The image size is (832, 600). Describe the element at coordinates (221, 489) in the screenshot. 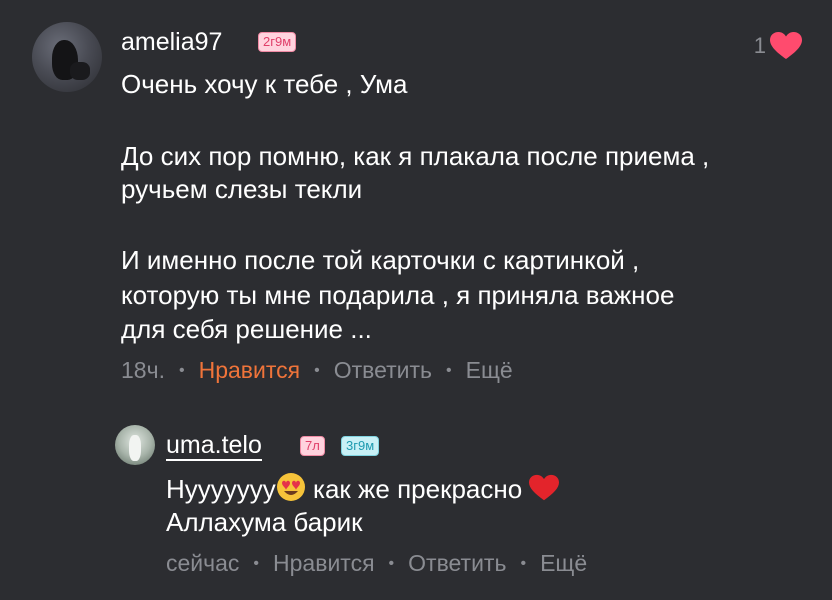

I see `reply-text-start: Нуууууyy` at that location.